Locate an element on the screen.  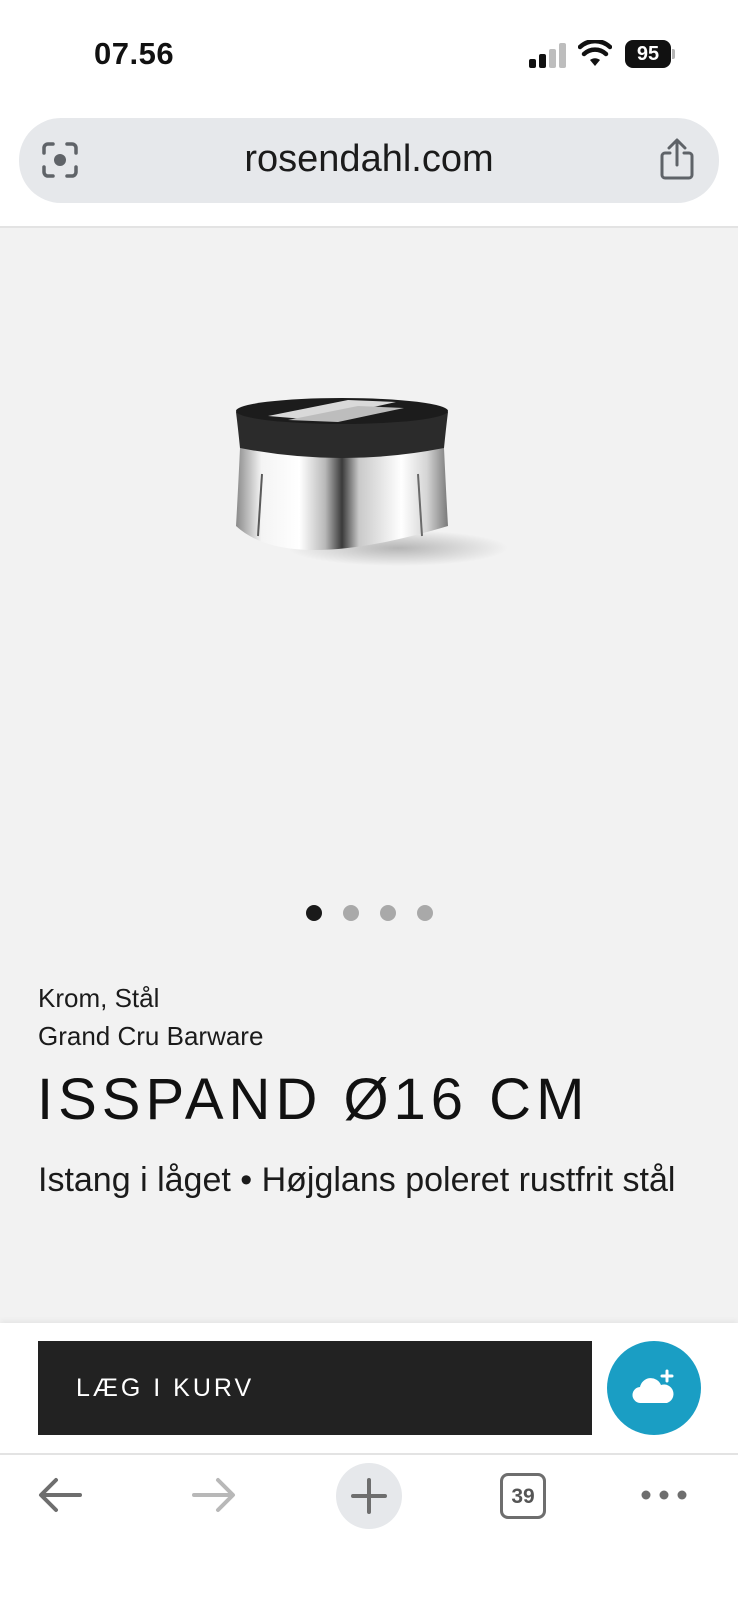
browser-toolbar: 39 is located at coordinates (369, 1527).